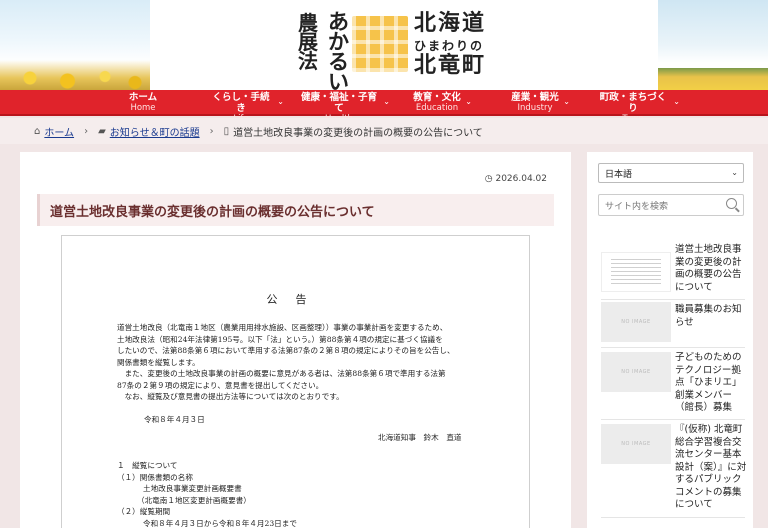 Image resolution: width=768 pixels, height=528 pixels. What do you see at coordinates (633, 103) in the screenshot?
I see `nav-label-ja: 町政・まちづくり` at bounding box center [633, 103].